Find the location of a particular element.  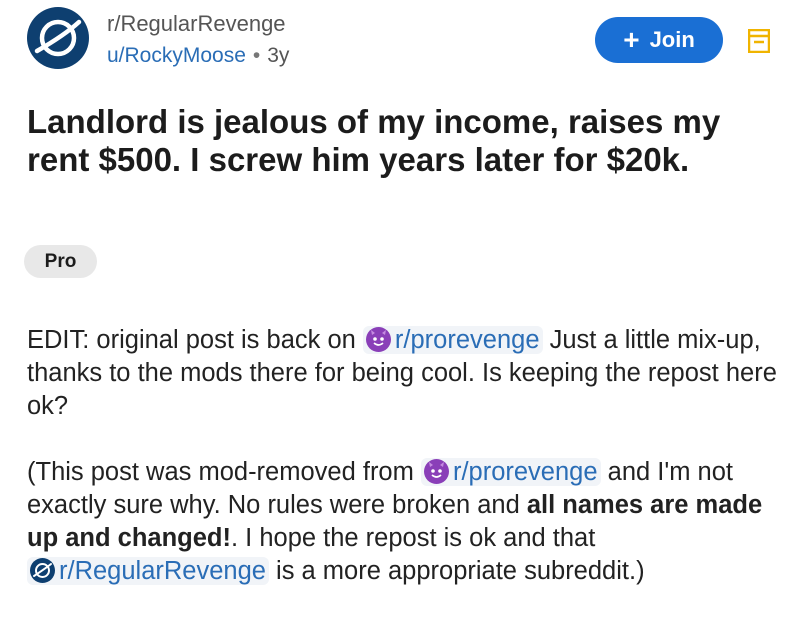

subreddit-name: r/RegularRevenge is located at coordinates (196, 24).